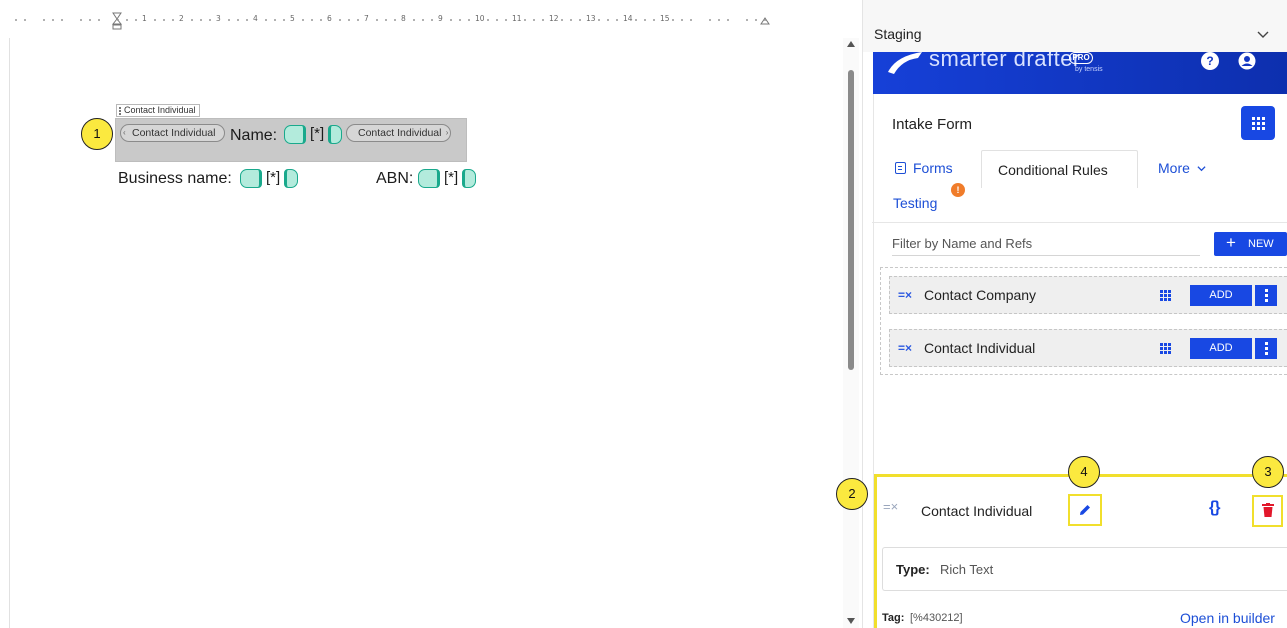  I want to click on tab-forms: Forms, so click(933, 168).